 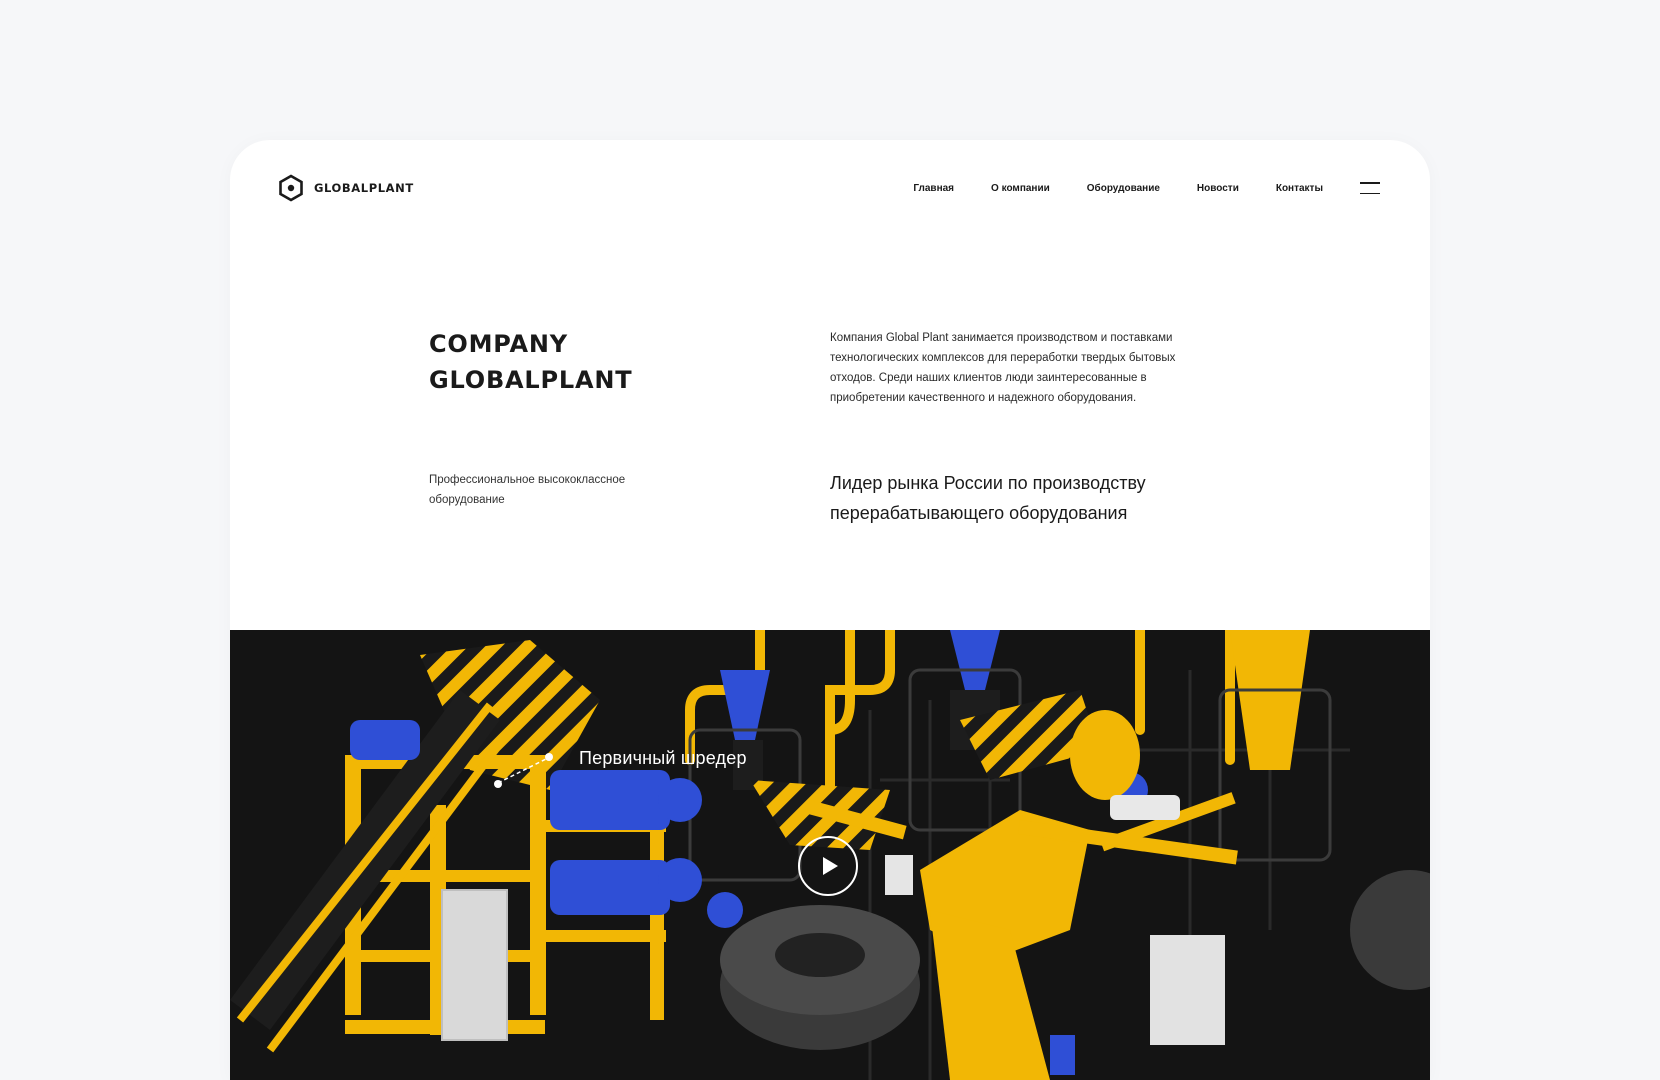 I want to click on nav-item-news: Новости, so click(x=1218, y=188).